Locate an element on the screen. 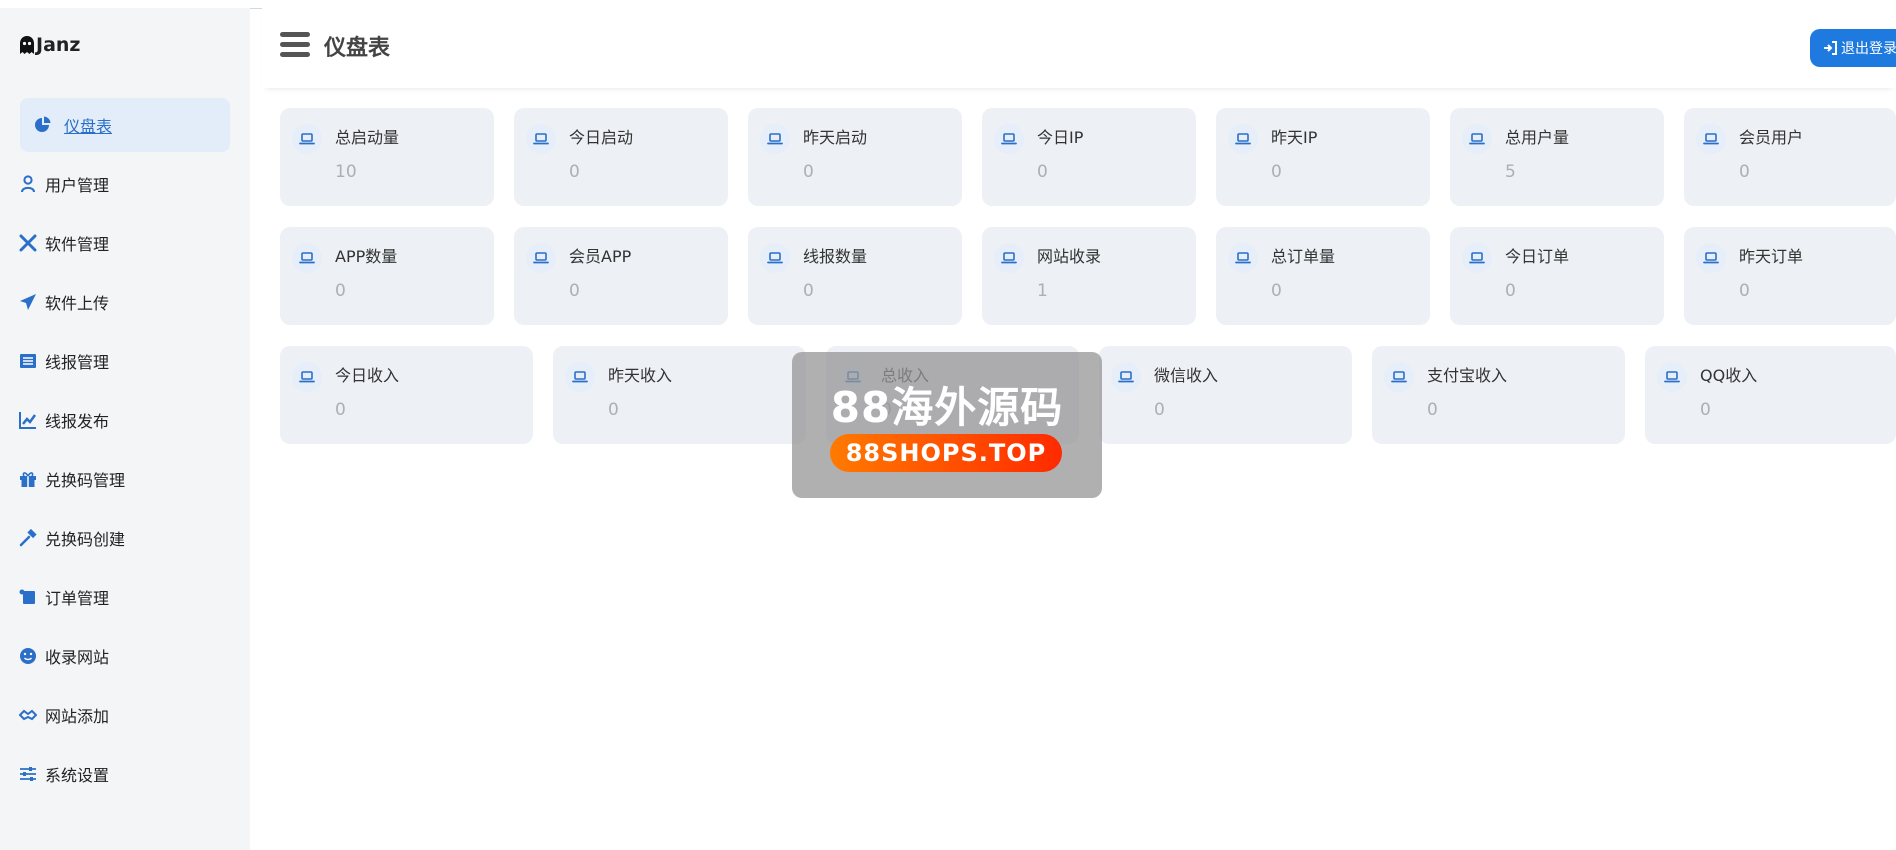 The image size is (1896, 850). logout-button: 退出登录 is located at coordinates (1853, 48).